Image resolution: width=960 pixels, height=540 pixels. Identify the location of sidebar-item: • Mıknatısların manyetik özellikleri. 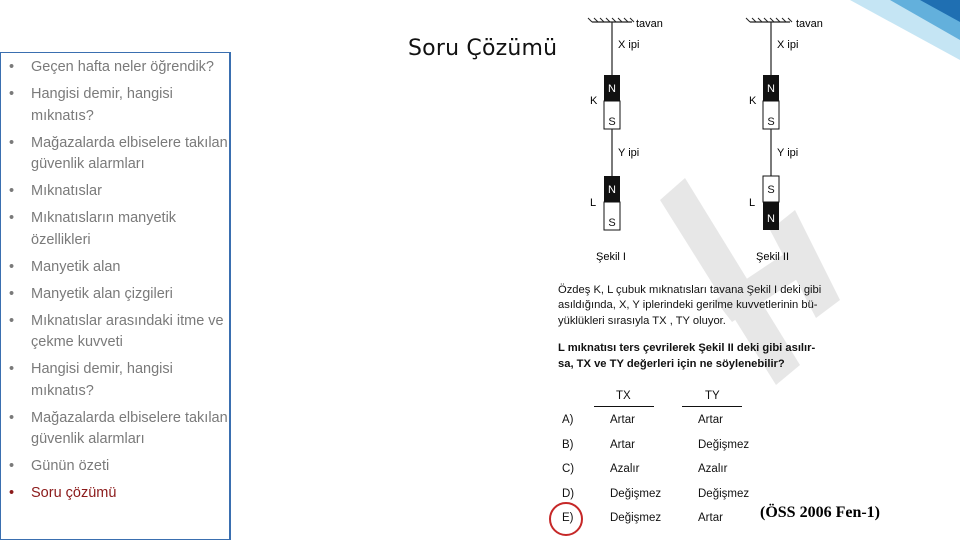
(115, 229).